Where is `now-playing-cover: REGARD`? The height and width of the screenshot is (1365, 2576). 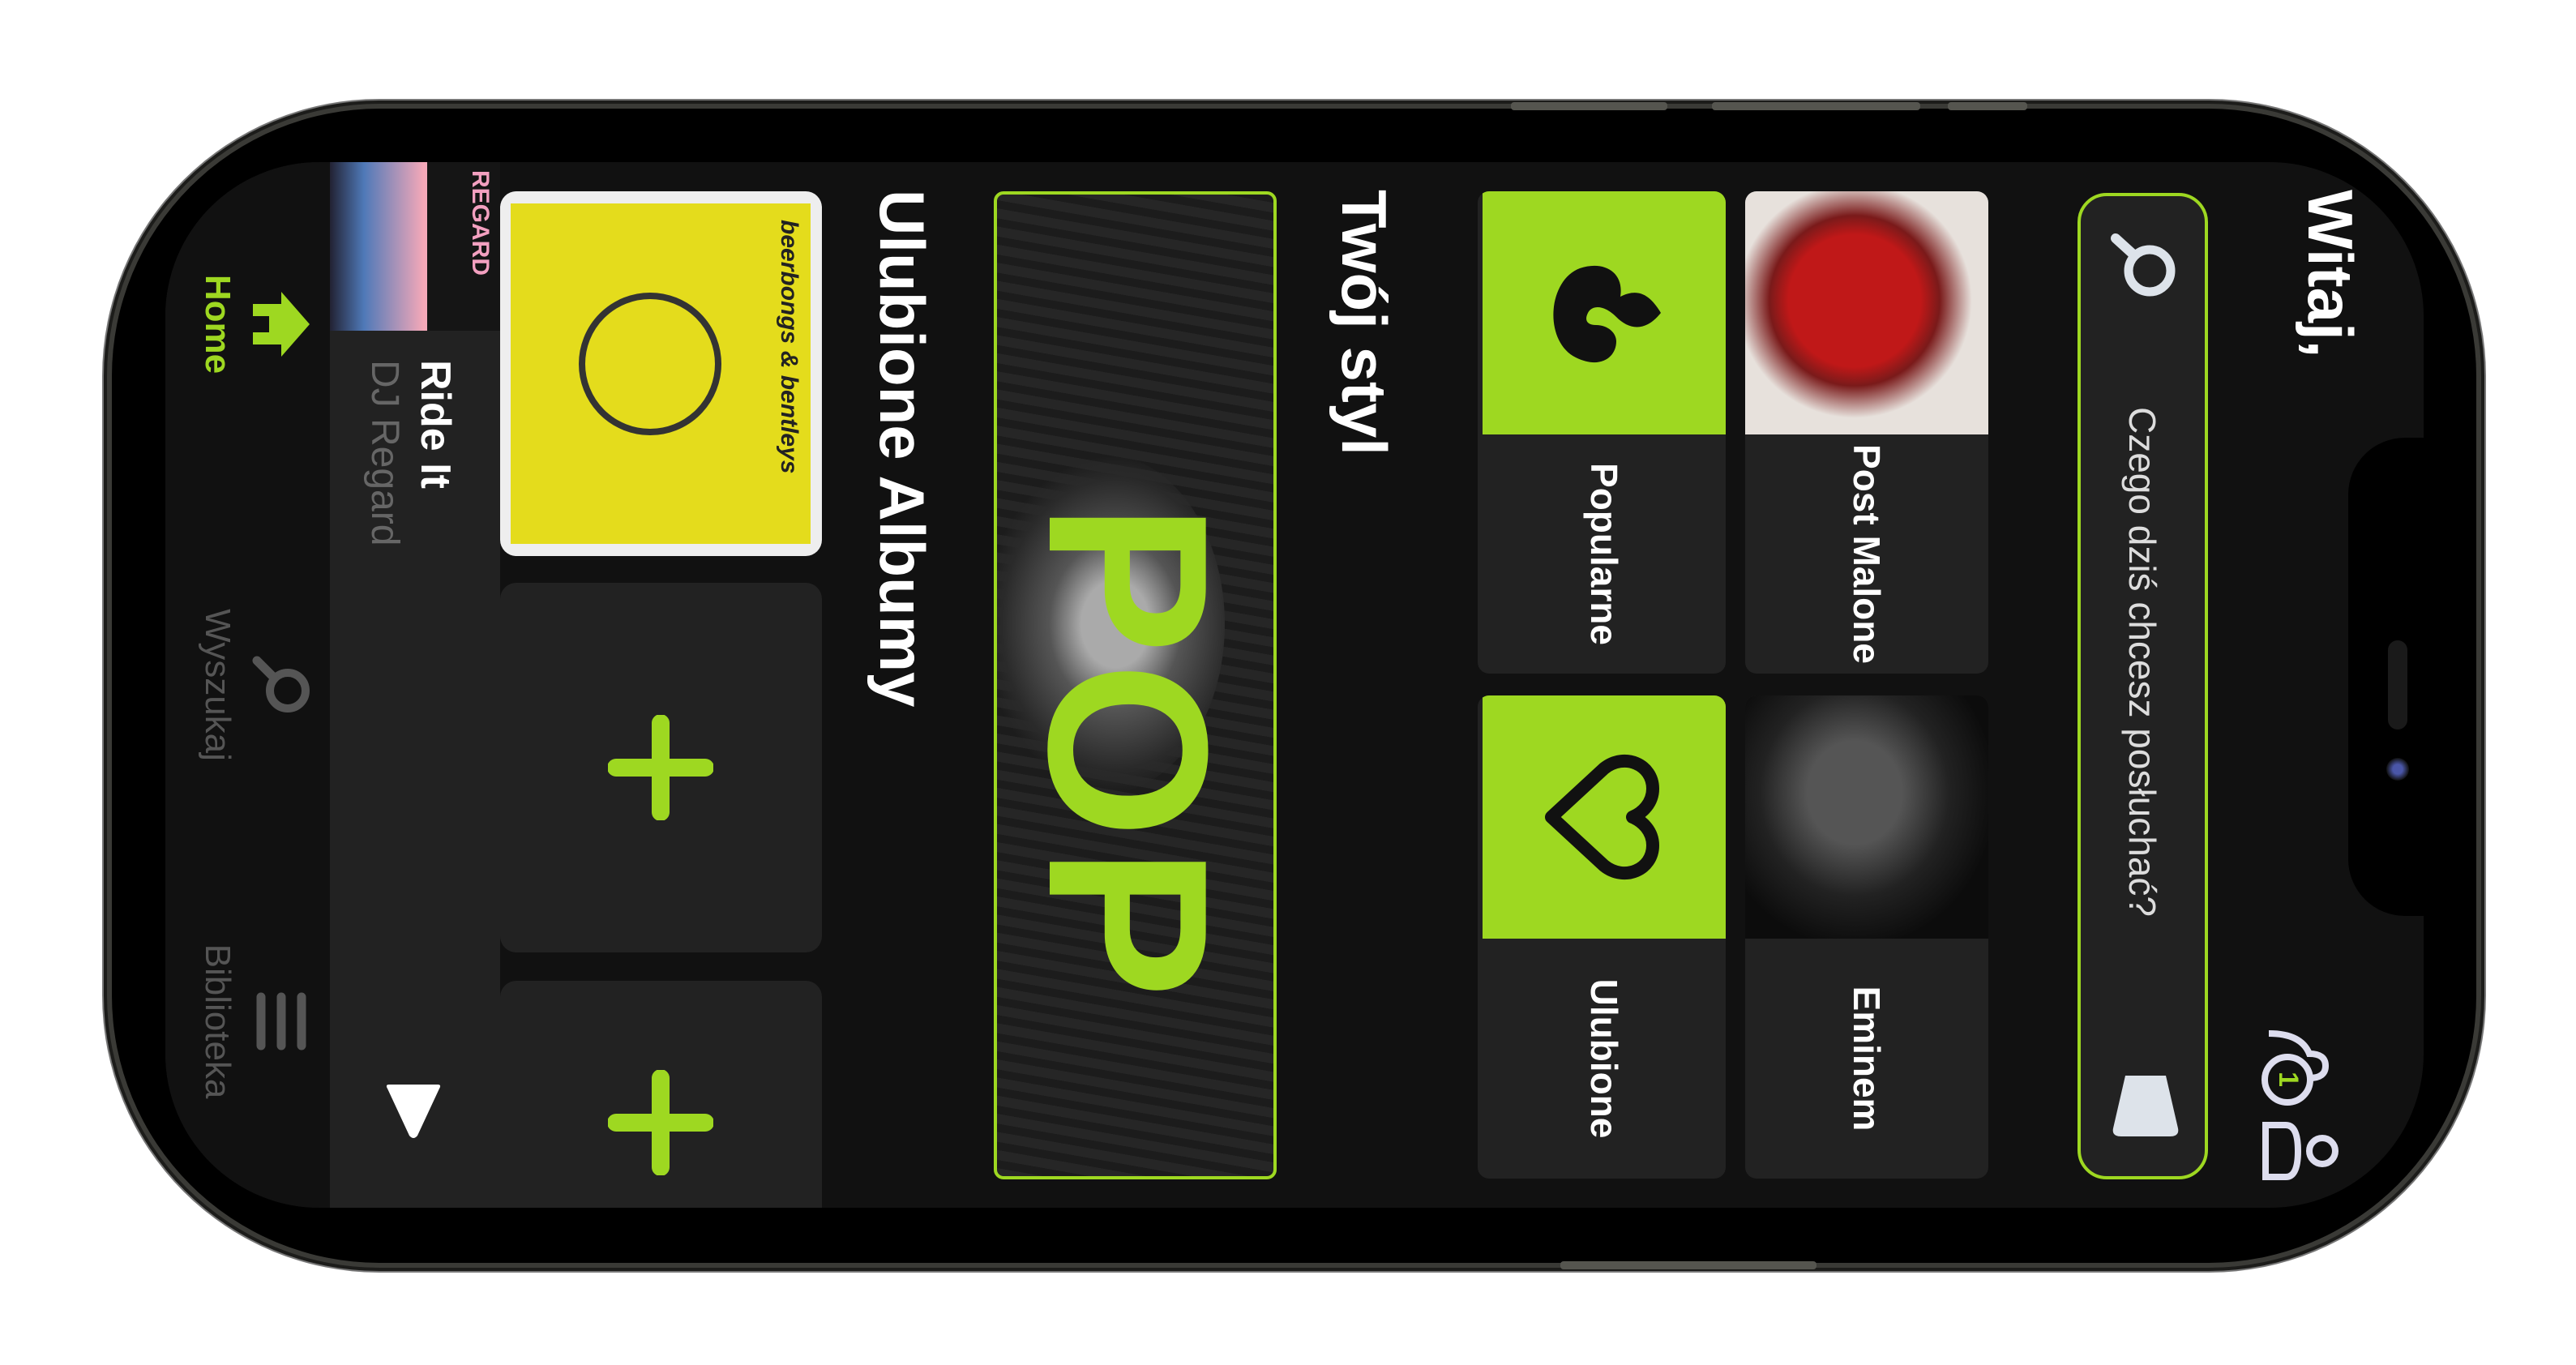 now-playing-cover: REGARD is located at coordinates (415, 247).